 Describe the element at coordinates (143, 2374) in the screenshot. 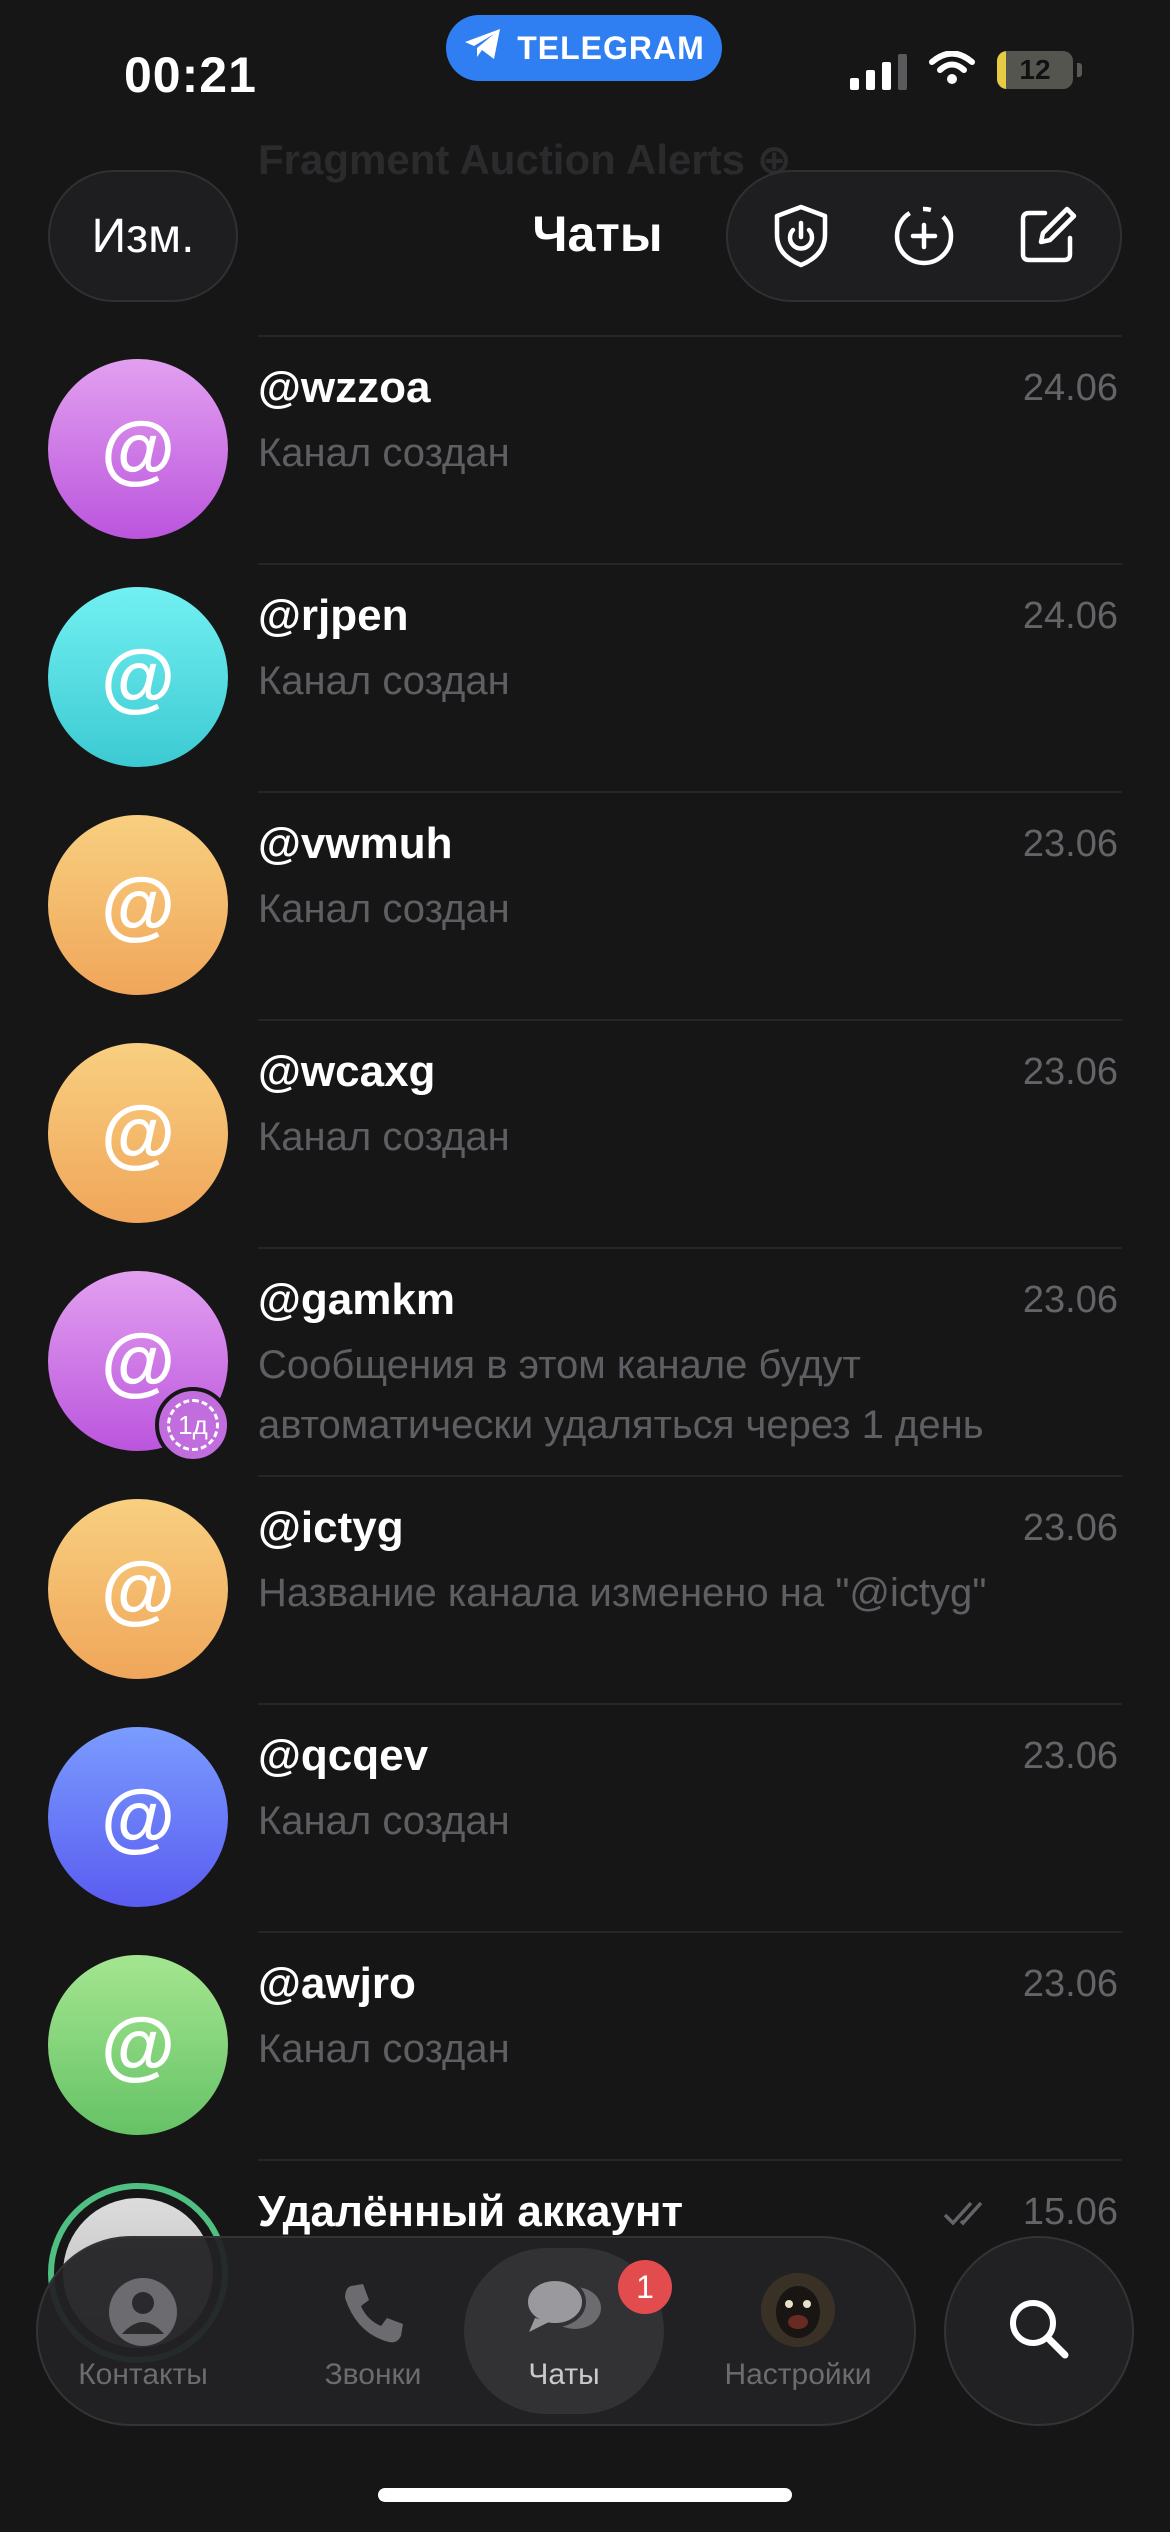

I see `tab-contacts-label: Контакты` at that location.